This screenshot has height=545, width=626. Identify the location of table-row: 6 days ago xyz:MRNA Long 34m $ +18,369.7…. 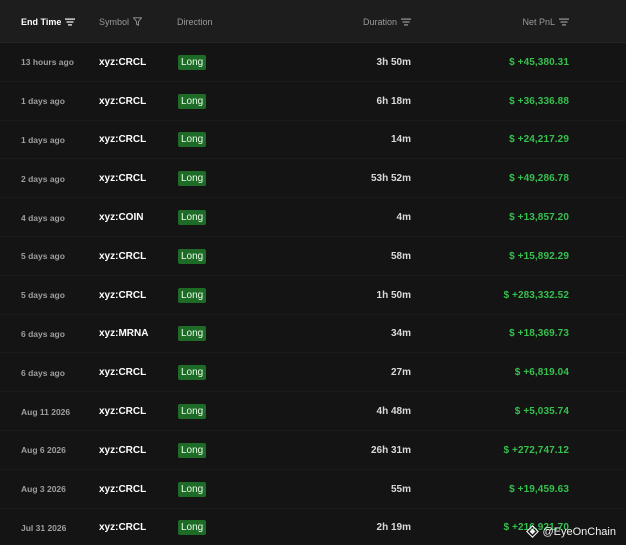
(313, 334).